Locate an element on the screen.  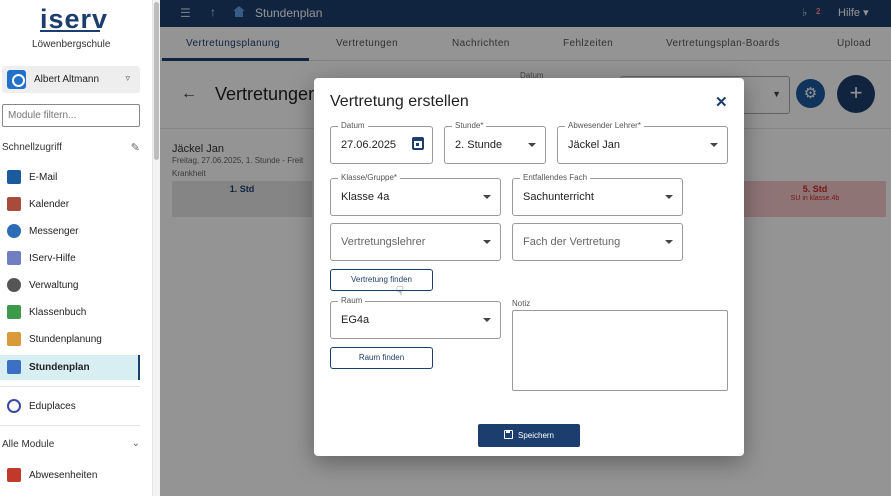
date-value: 27.06.2025 is located at coordinates (369, 145).